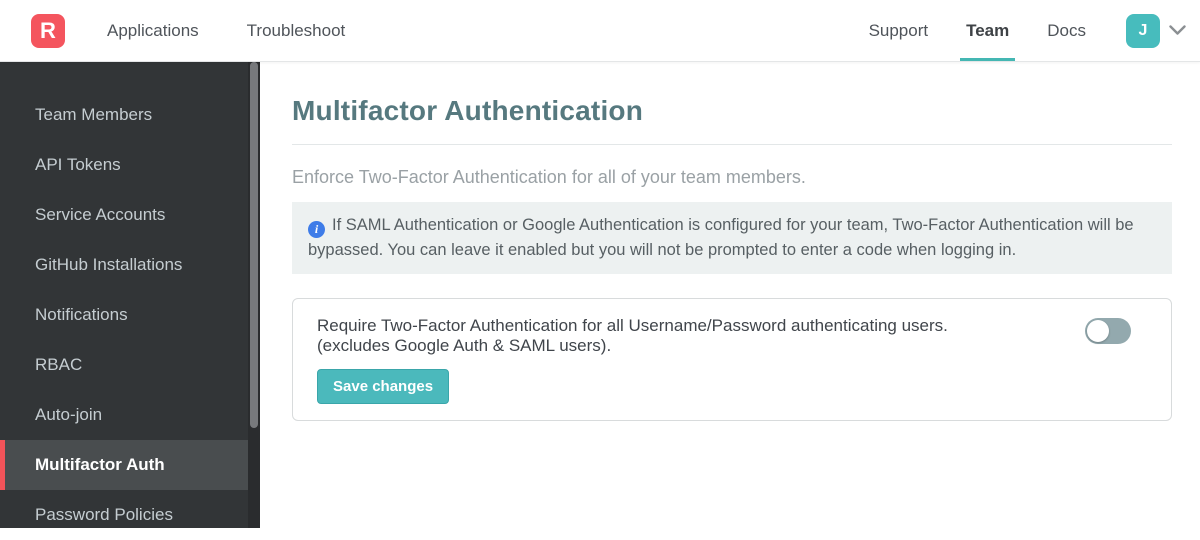 This screenshot has width=1200, height=540. I want to click on info-icon-glyph: i, so click(316, 229).